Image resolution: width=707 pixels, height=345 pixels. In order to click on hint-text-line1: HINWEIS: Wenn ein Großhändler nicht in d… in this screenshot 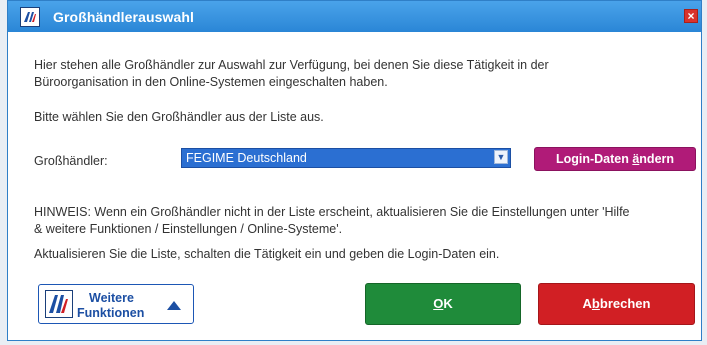, I will do `click(332, 212)`.